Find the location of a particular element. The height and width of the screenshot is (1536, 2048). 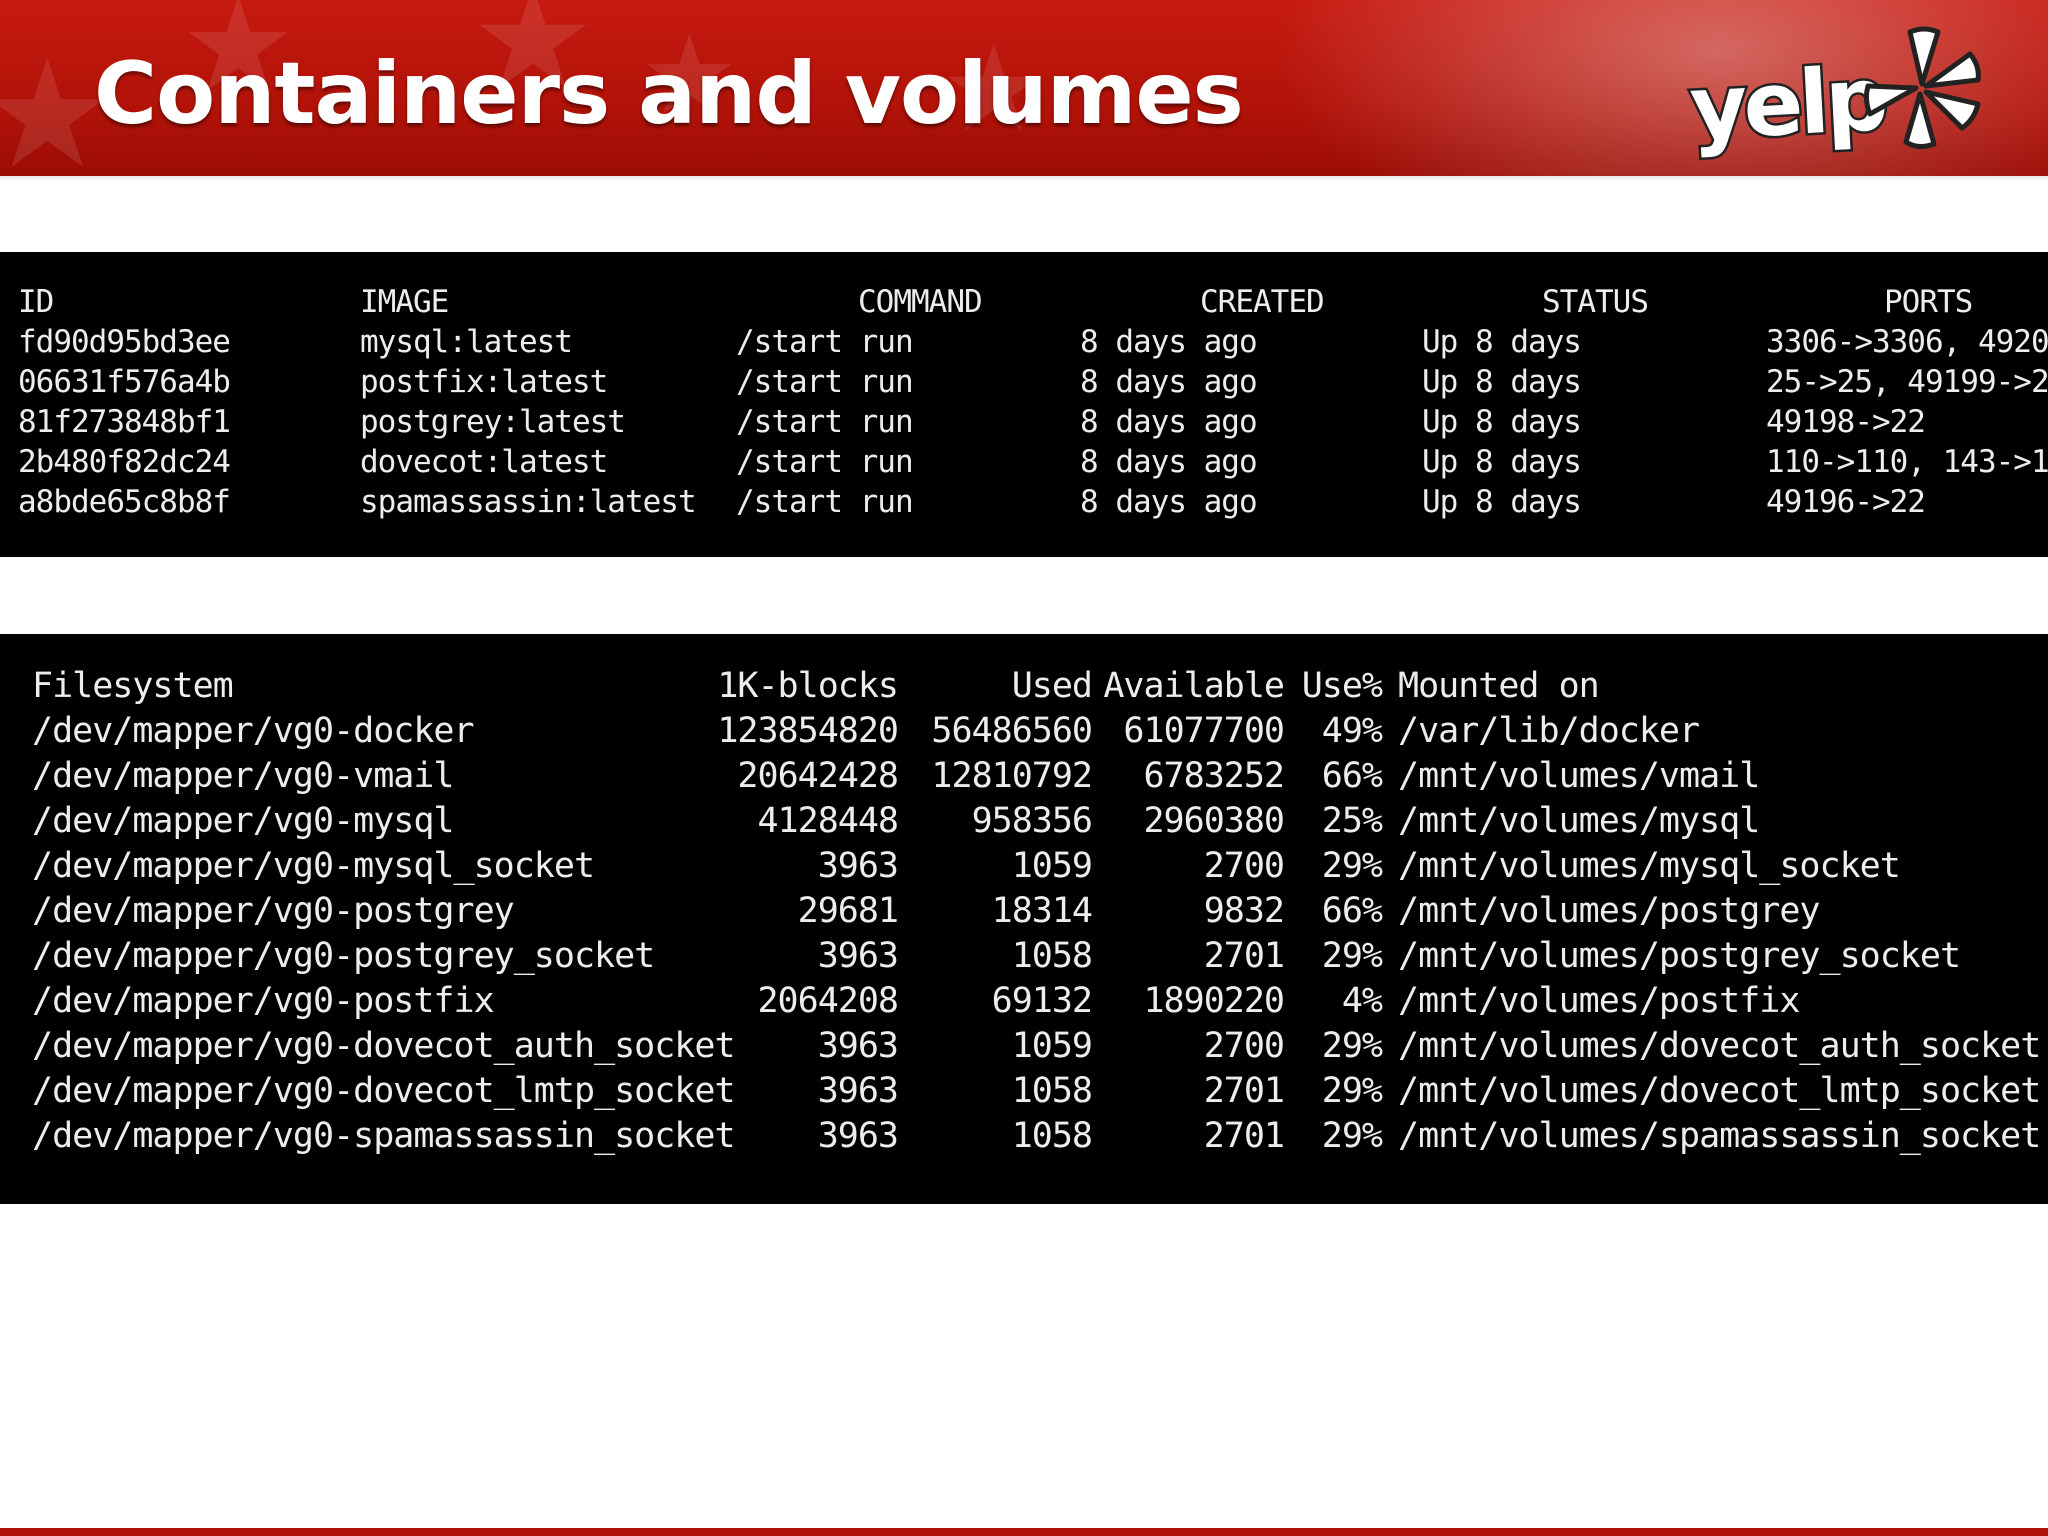

df-cell-mounted-on: /mnt/volumes/vmail is located at coordinates (1579, 776).